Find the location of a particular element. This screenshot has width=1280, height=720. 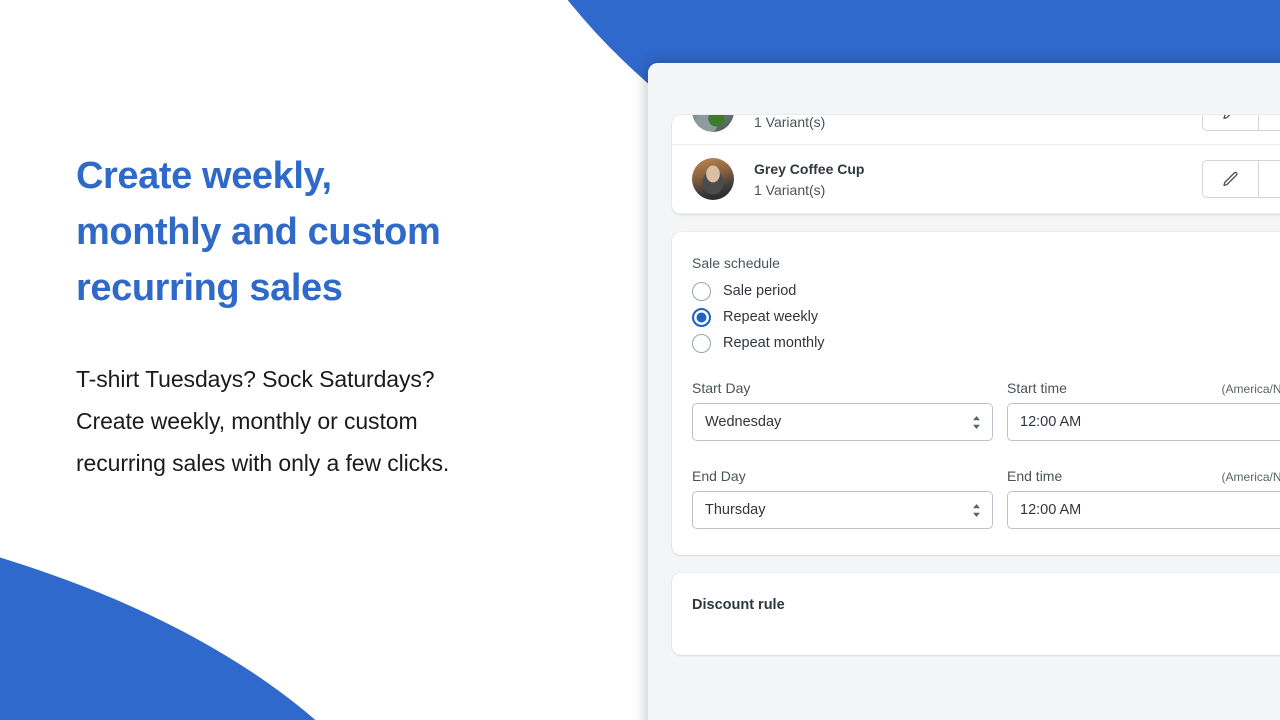

end-day-select: Thursday is located at coordinates (842, 510).